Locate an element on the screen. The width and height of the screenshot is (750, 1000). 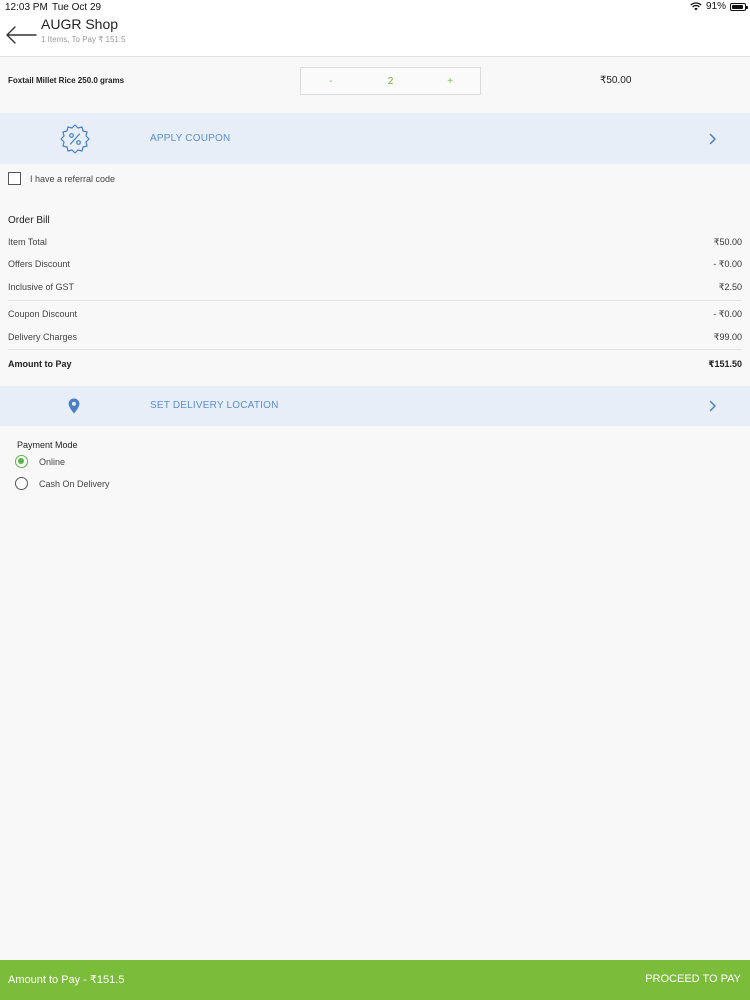
bill-value: ₹2.50 is located at coordinates (730, 287).